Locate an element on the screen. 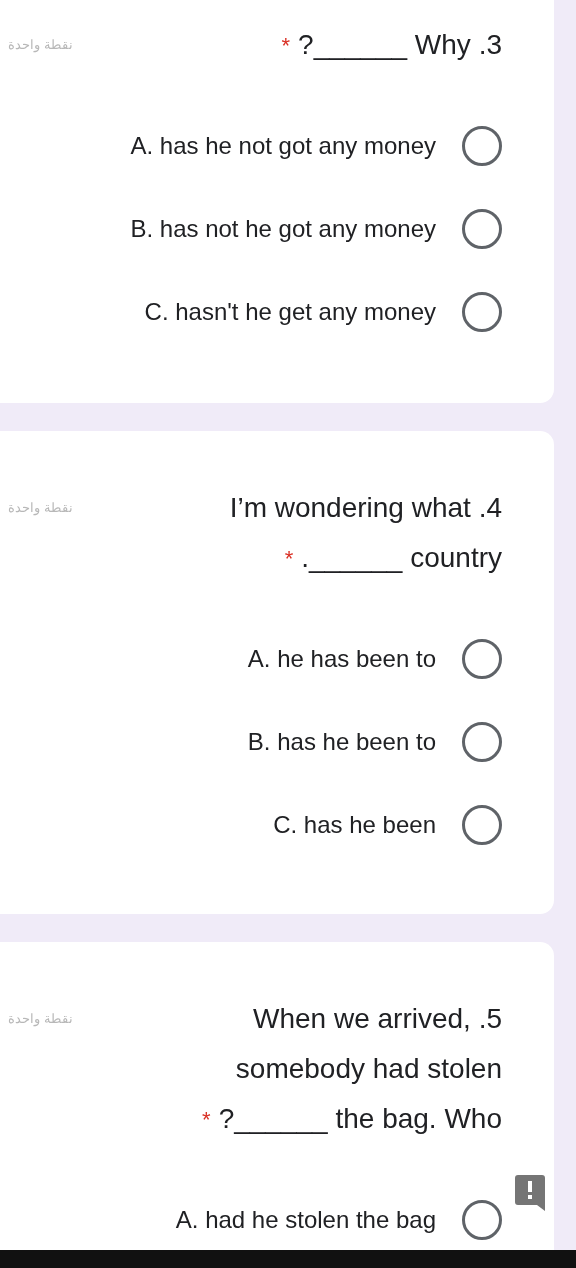 The image size is (576, 1268). option-label: C. hasn't he get any money is located at coordinates (290, 311).